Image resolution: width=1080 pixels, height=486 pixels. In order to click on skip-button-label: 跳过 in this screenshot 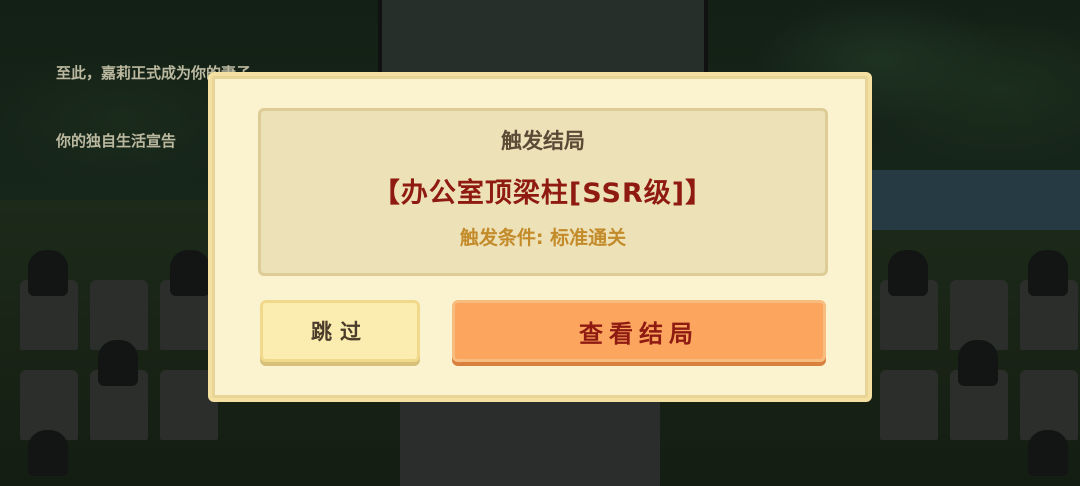, I will do `click(340, 332)`.